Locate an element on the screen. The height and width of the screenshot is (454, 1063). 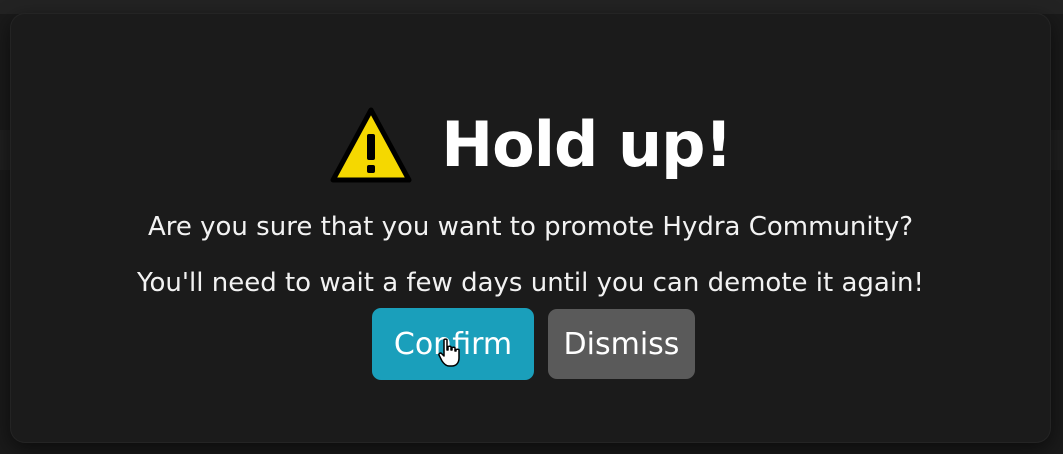
confirm-button: Confirm is located at coordinates (453, 344).